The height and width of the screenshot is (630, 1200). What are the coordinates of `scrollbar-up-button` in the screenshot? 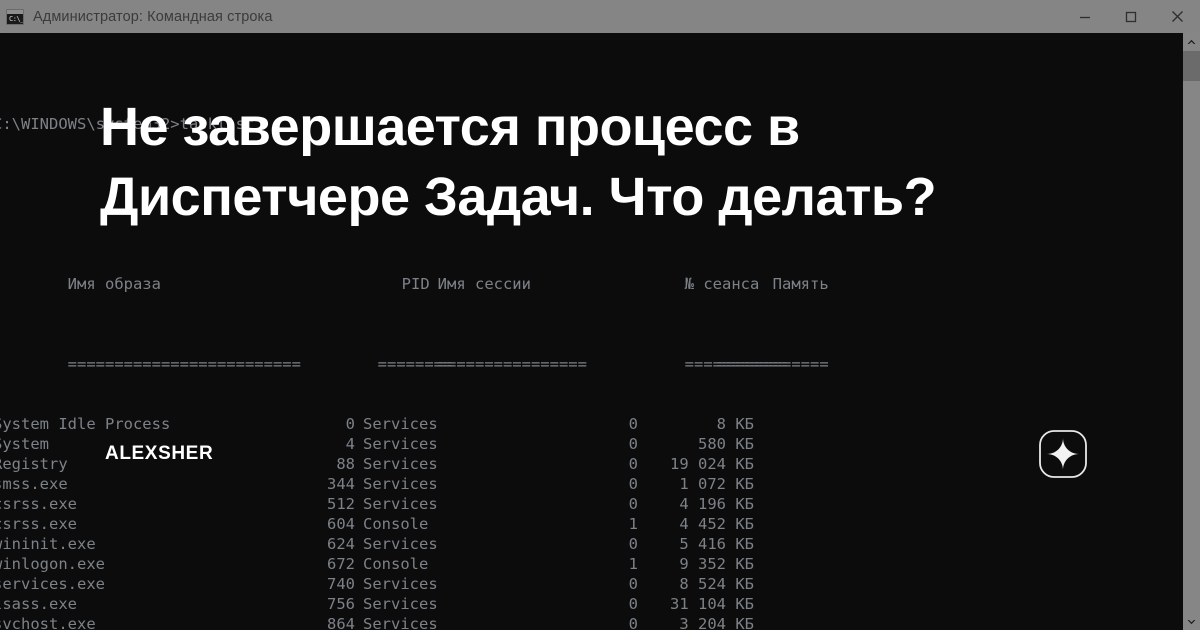 It's located at (1191, 41).